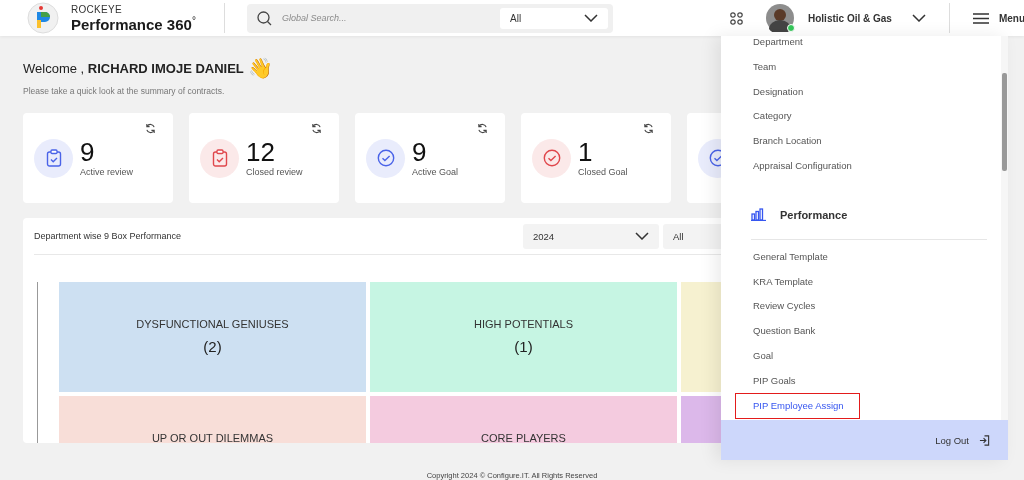  Describe the element at coordinates (274, 172) in the screenshot. I see `stat-label: Closed review` at that location.